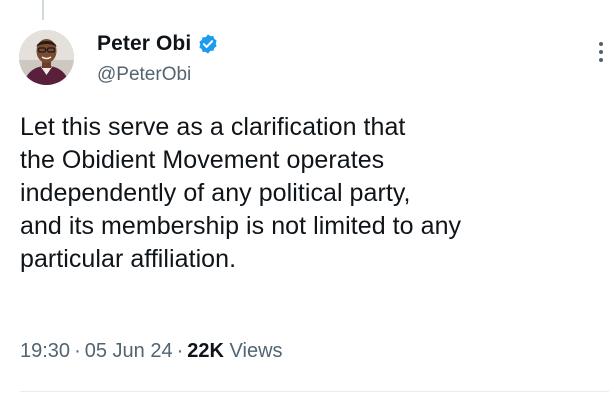  I want to click on views-count: 22K, so click(205, 351).